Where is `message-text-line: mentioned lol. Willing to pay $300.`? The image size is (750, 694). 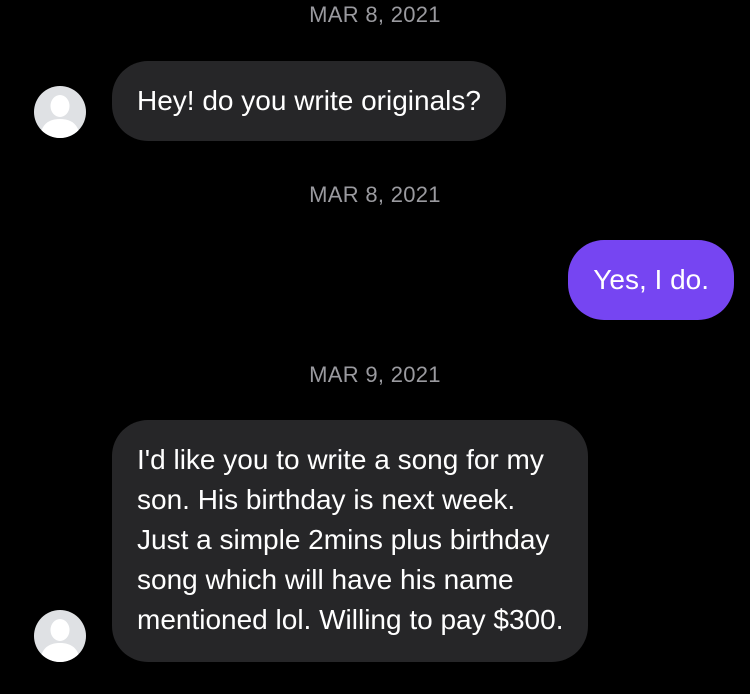 message-text-line: mentioned lol. Willing to pay $300. is located at coordinates (350, 619).